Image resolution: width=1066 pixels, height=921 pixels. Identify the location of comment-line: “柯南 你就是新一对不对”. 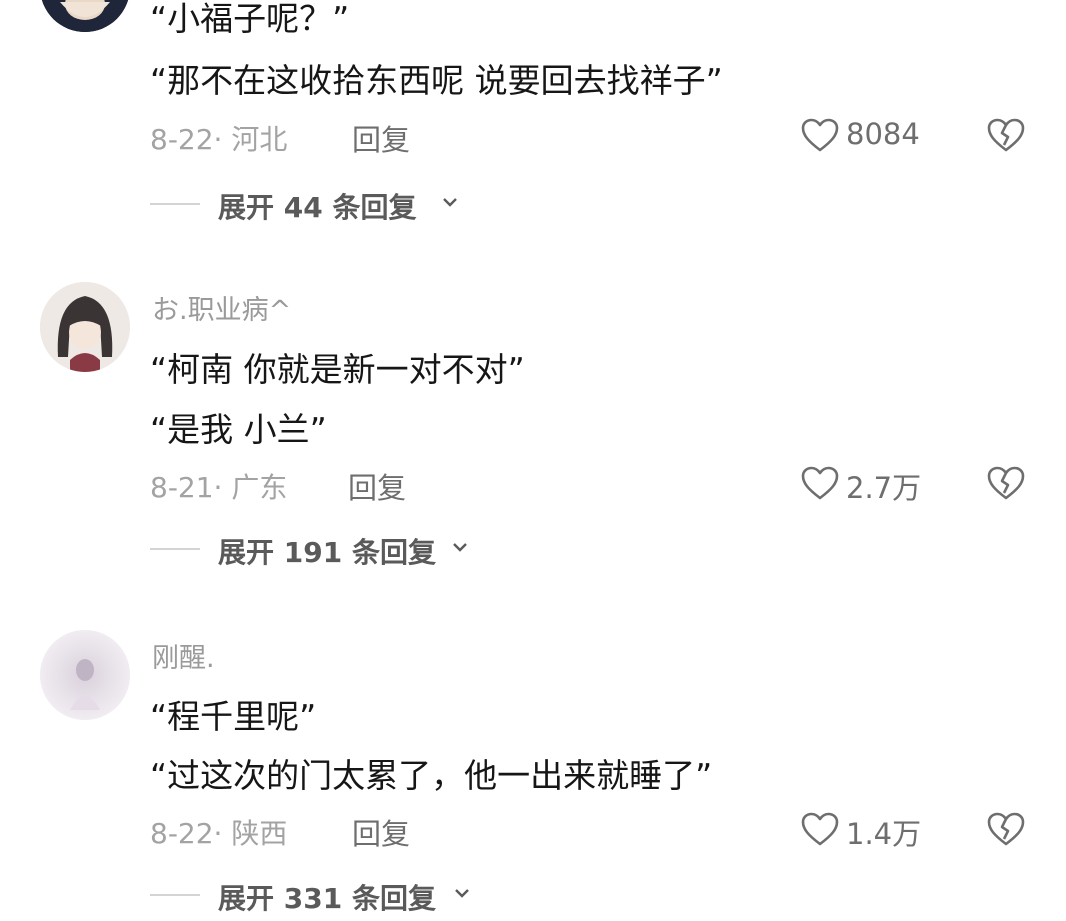
(337, 369).